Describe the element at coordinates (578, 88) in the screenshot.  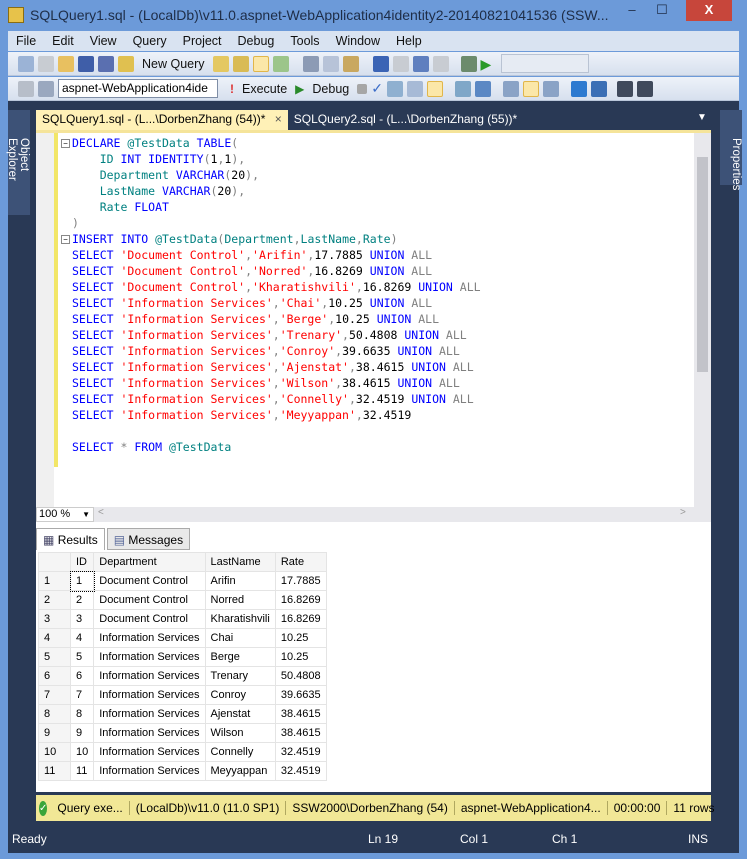
I see `comment-icon` at that location.